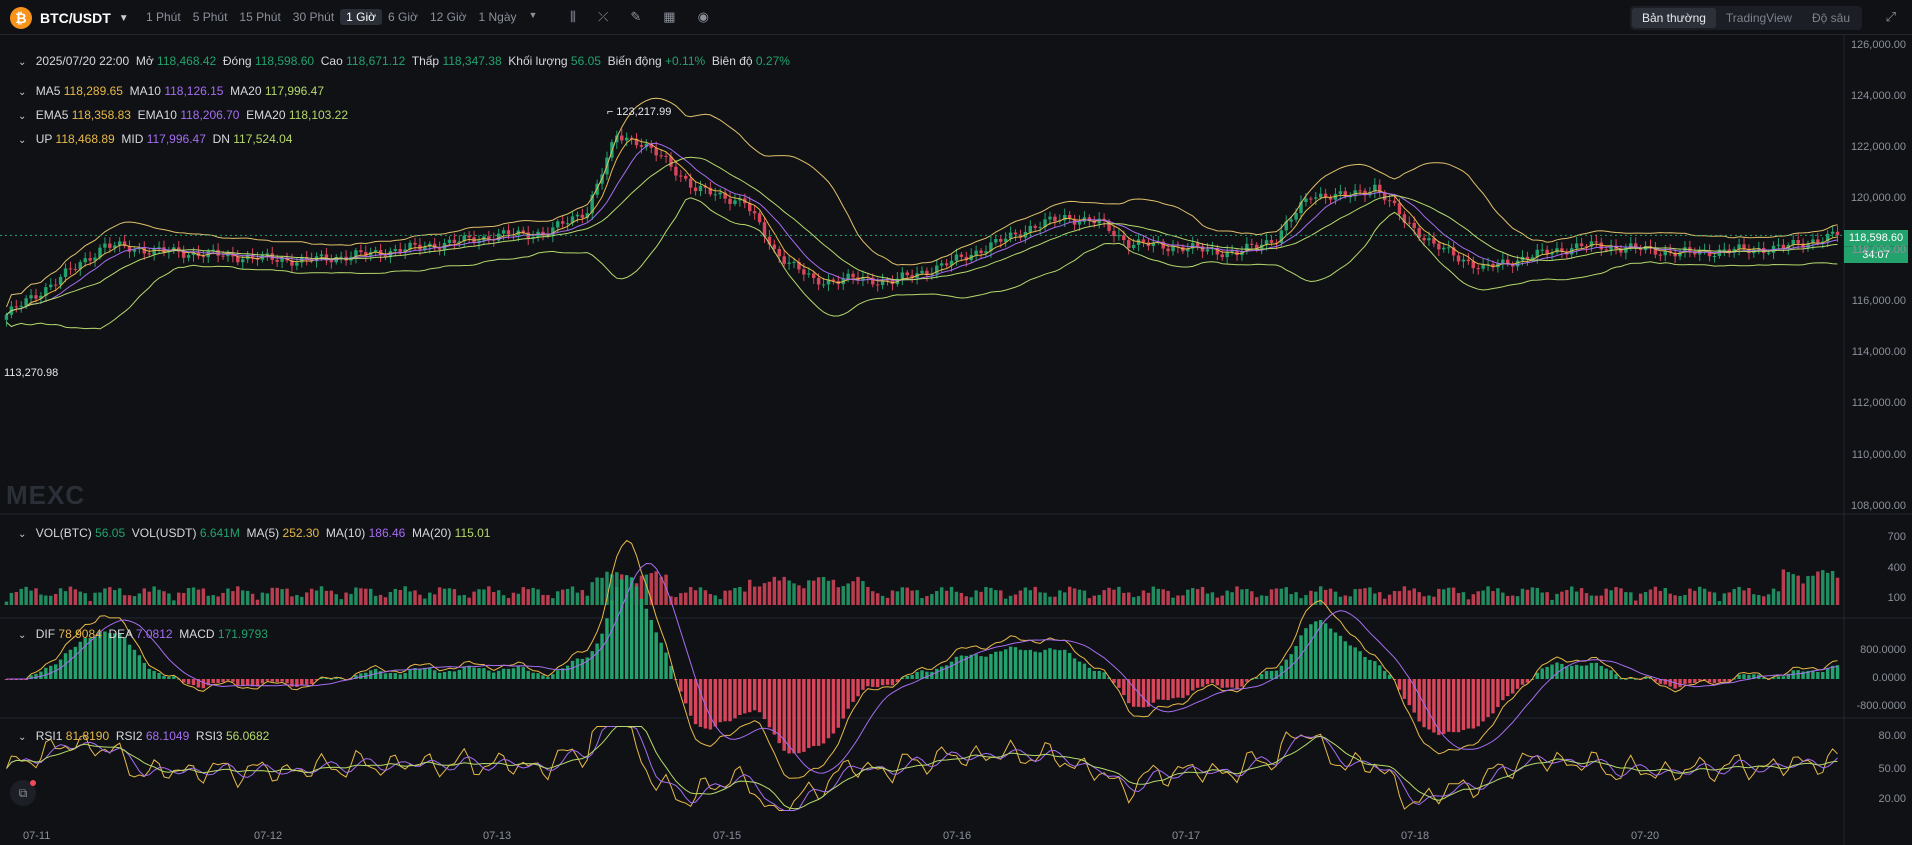 This screenshot has width=1912, height=845. Describe the element at coordinates (63, 533) in the screenshot. I see `vol-btc-label: VOL(BTC)` at that location.